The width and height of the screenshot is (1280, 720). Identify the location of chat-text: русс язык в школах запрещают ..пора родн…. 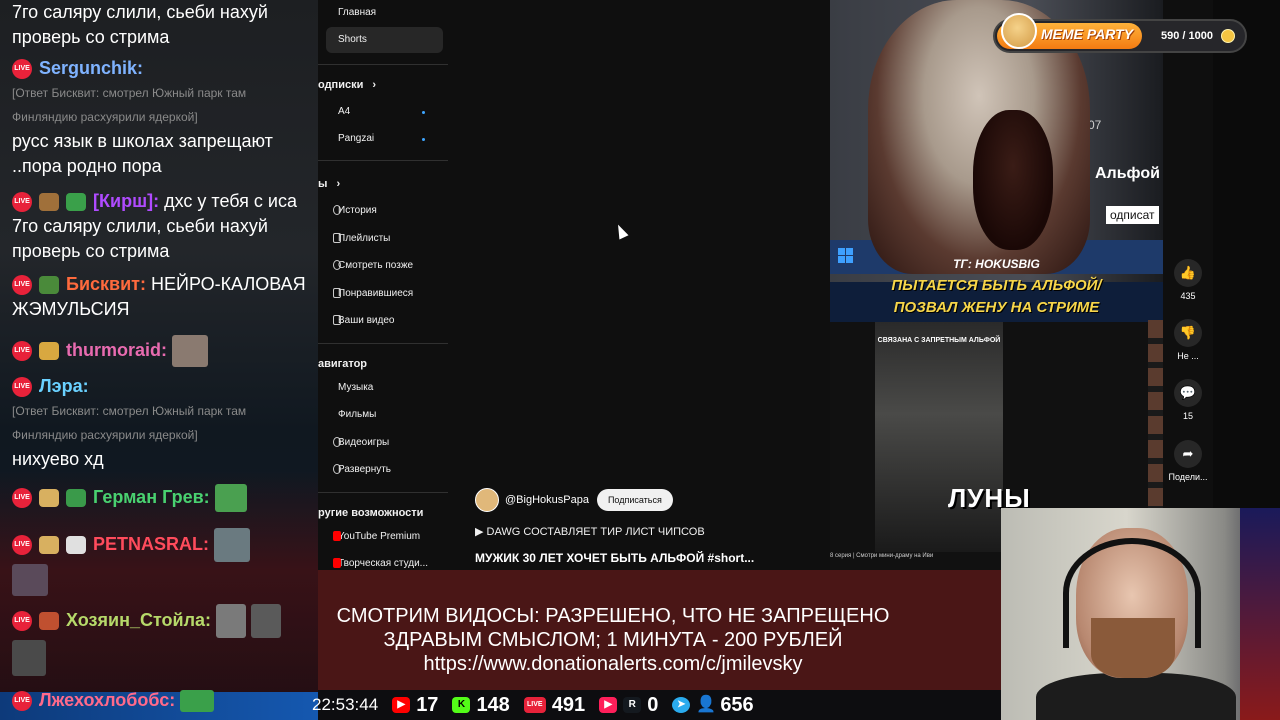
(142, 153).